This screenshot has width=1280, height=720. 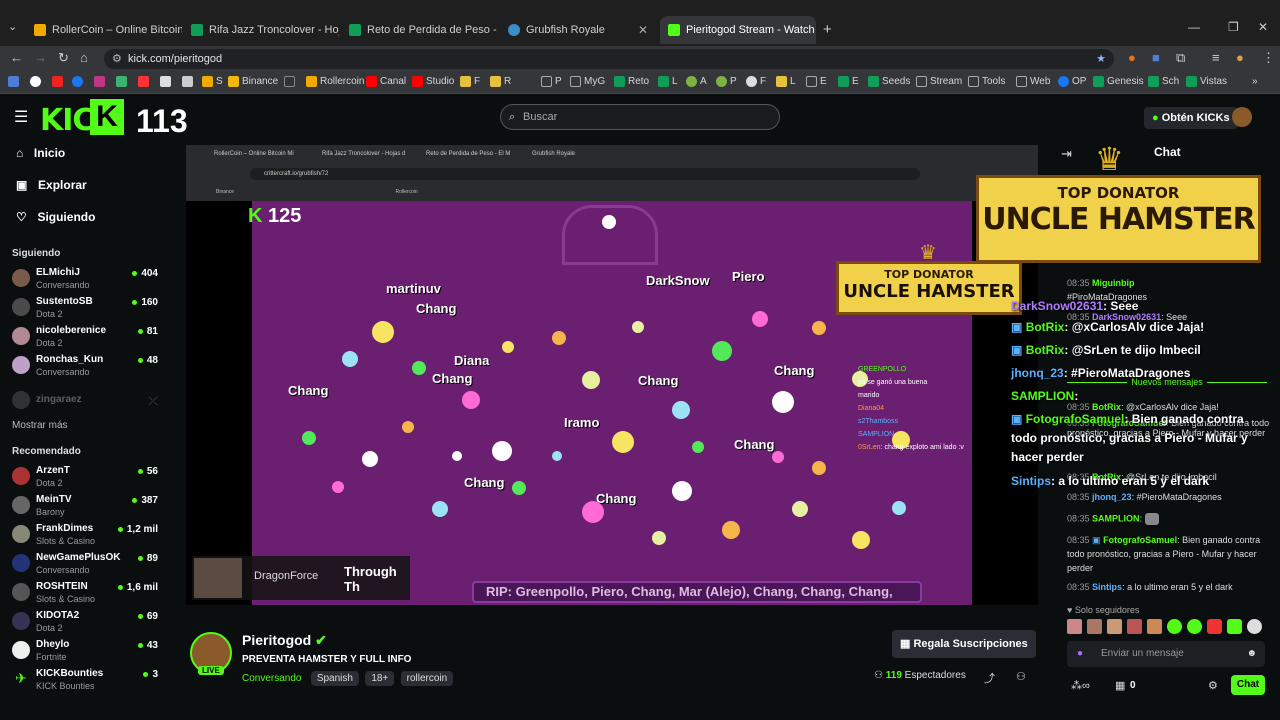 What do you see at coordinates (87, 337) in the screenshot?
I see `following-channel: nicoleberenice Dota 2 81` at bounding box center [87, 337].